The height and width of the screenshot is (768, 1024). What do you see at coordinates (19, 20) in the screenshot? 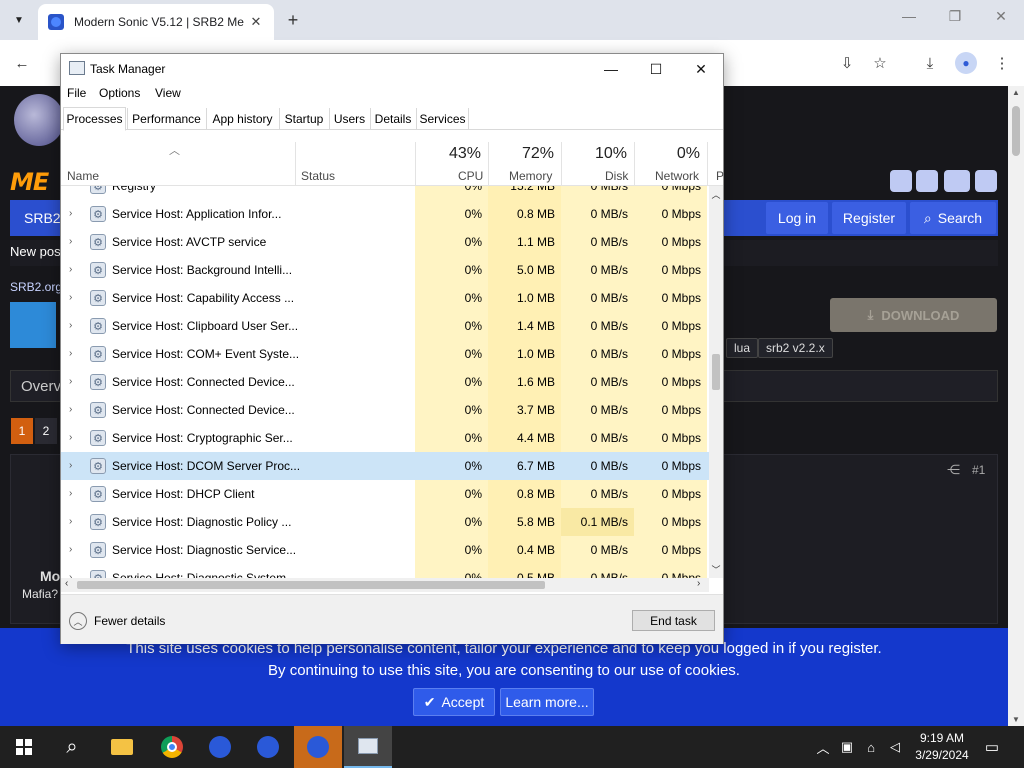
I see `tab-search-button: ▼` at bounding box center [19, 20].